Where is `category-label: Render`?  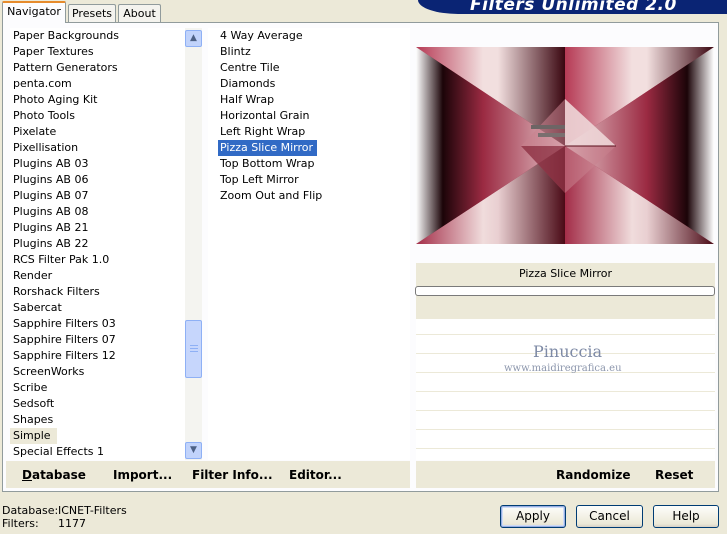
category-label: Render is located at coordinates (33, 275).